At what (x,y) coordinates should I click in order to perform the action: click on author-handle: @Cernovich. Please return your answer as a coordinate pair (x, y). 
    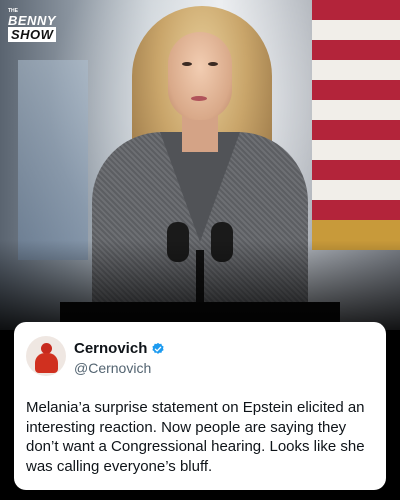
    Looking at the image, I should click on (112, 368).